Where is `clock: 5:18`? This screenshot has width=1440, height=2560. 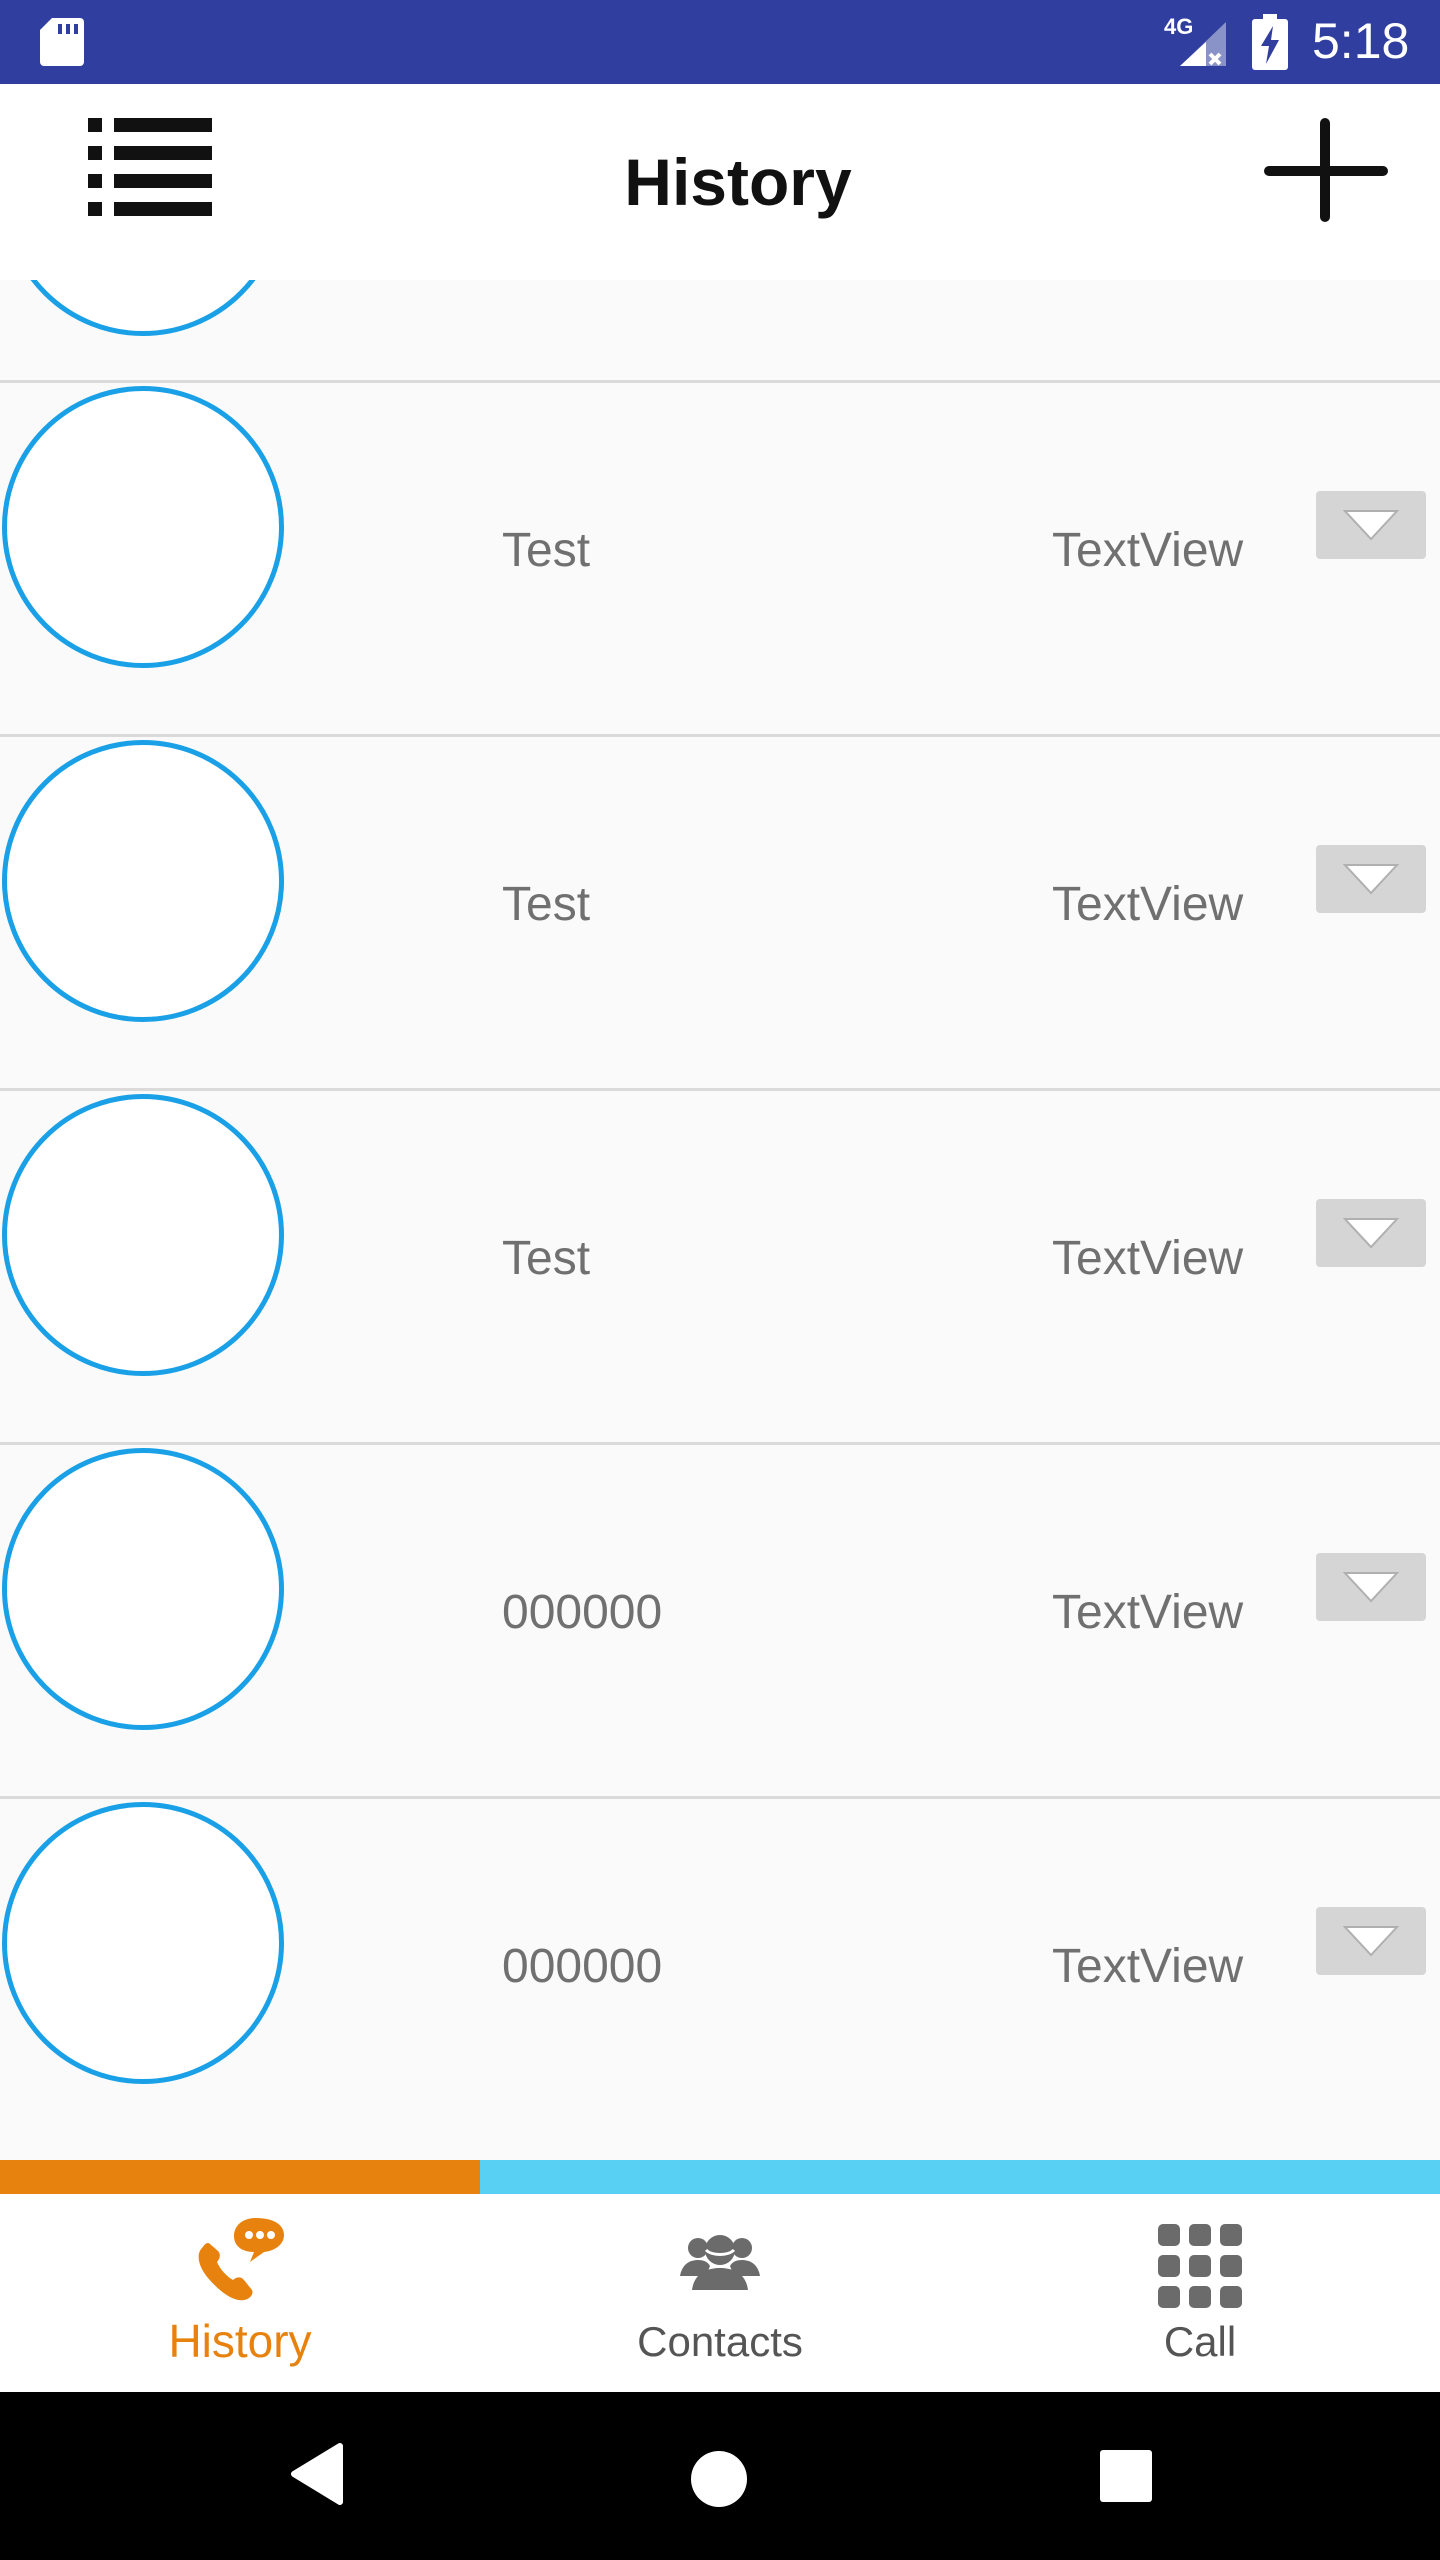 clock: 5:18 is located at coordinates (1361, 41).